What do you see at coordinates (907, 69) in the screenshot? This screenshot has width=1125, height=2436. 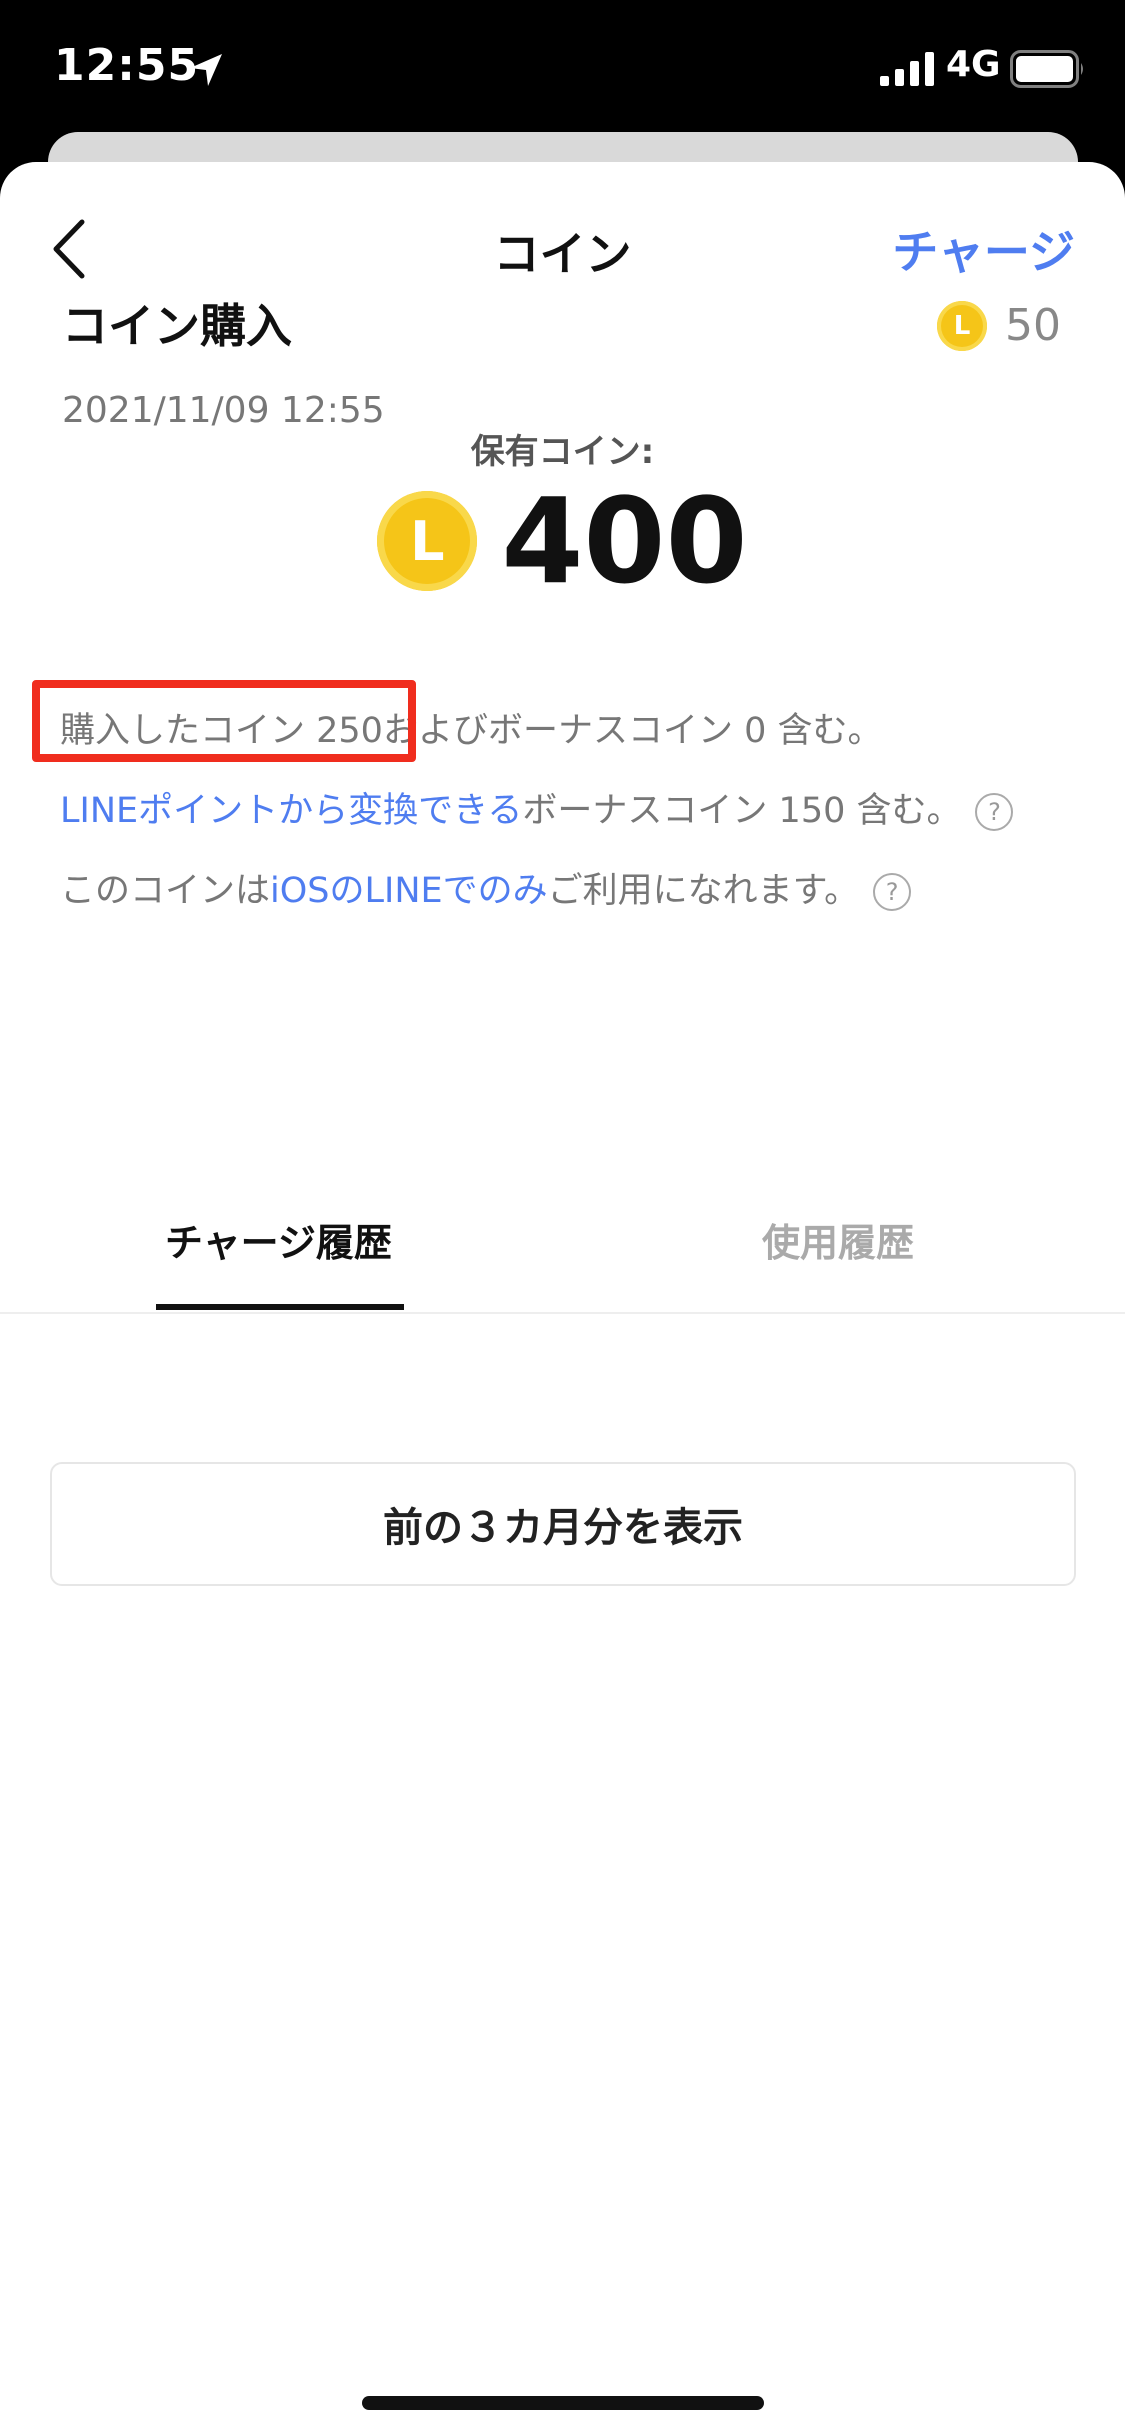 I see `cellular-signal-icon` at bounding box center [907, 69].